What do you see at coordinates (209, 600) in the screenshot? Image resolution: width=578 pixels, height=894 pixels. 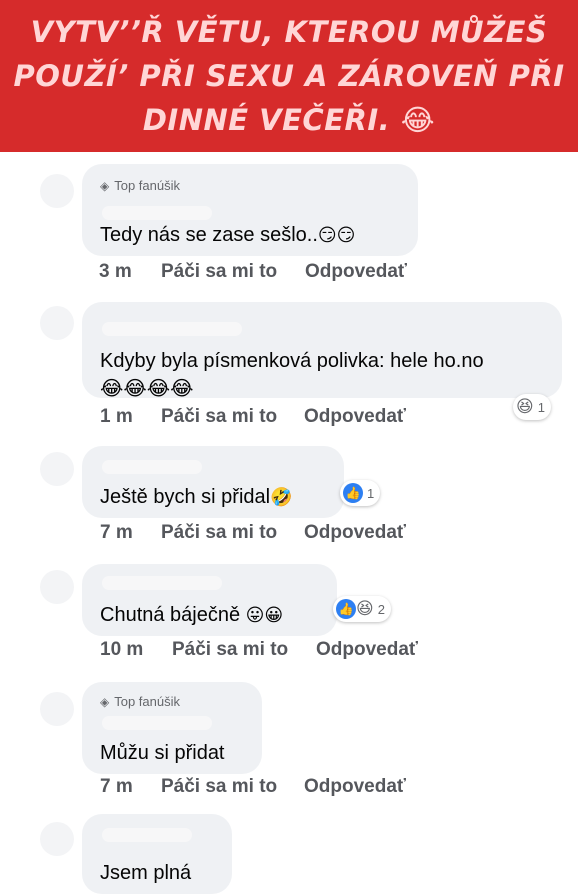 I see `comment-bubble: Chutná báječně 😛😀` at bounding box center [209, 600].